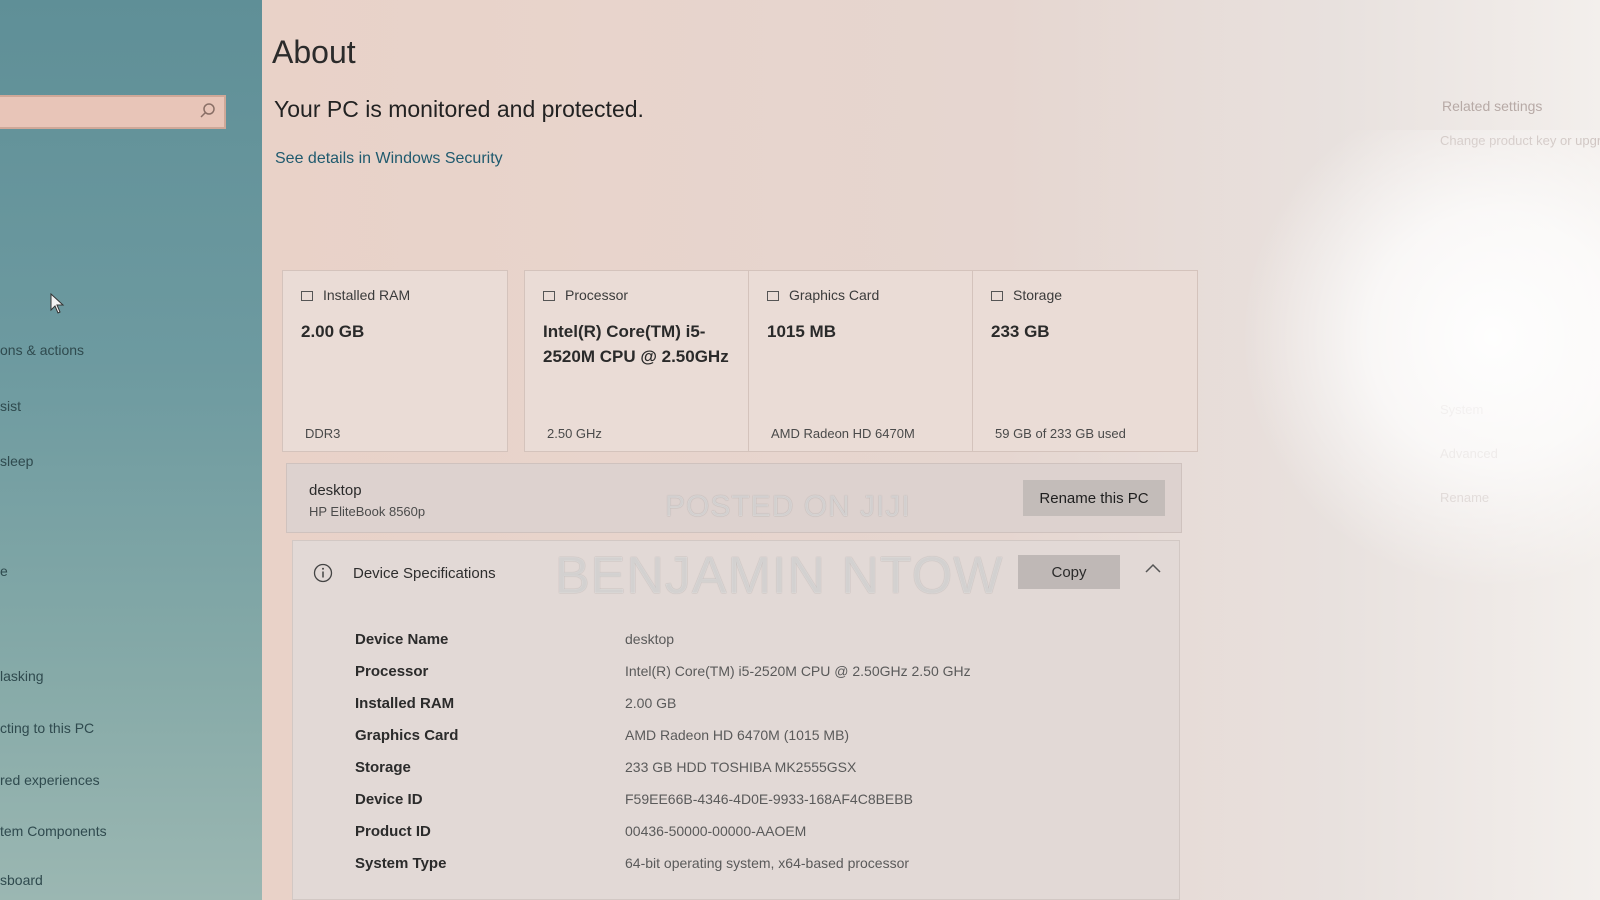 The height and width of the screenshot is (900, 1600). What do you see at coordinates (307, 296) in the screenshot?
I see `memory-icon` at bounding box center [307, 296].